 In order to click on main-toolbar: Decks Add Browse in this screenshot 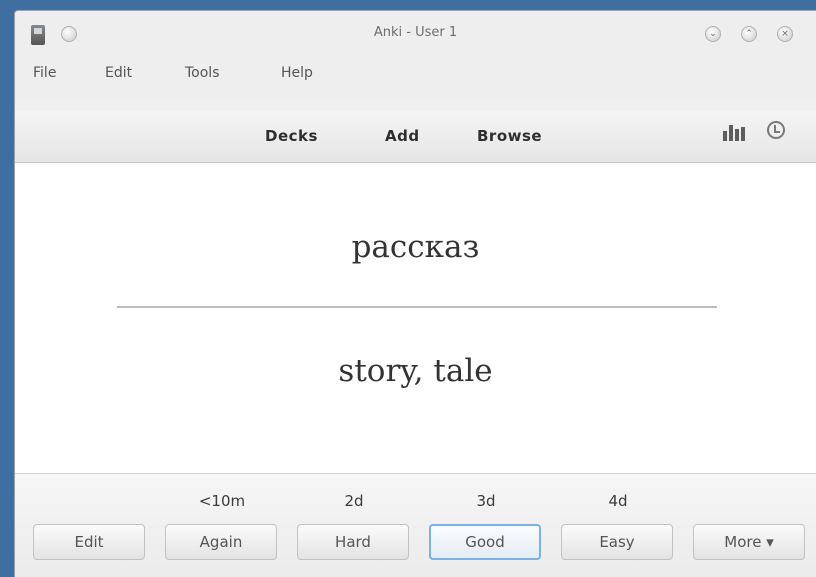, I will do `click(415, 137)`.